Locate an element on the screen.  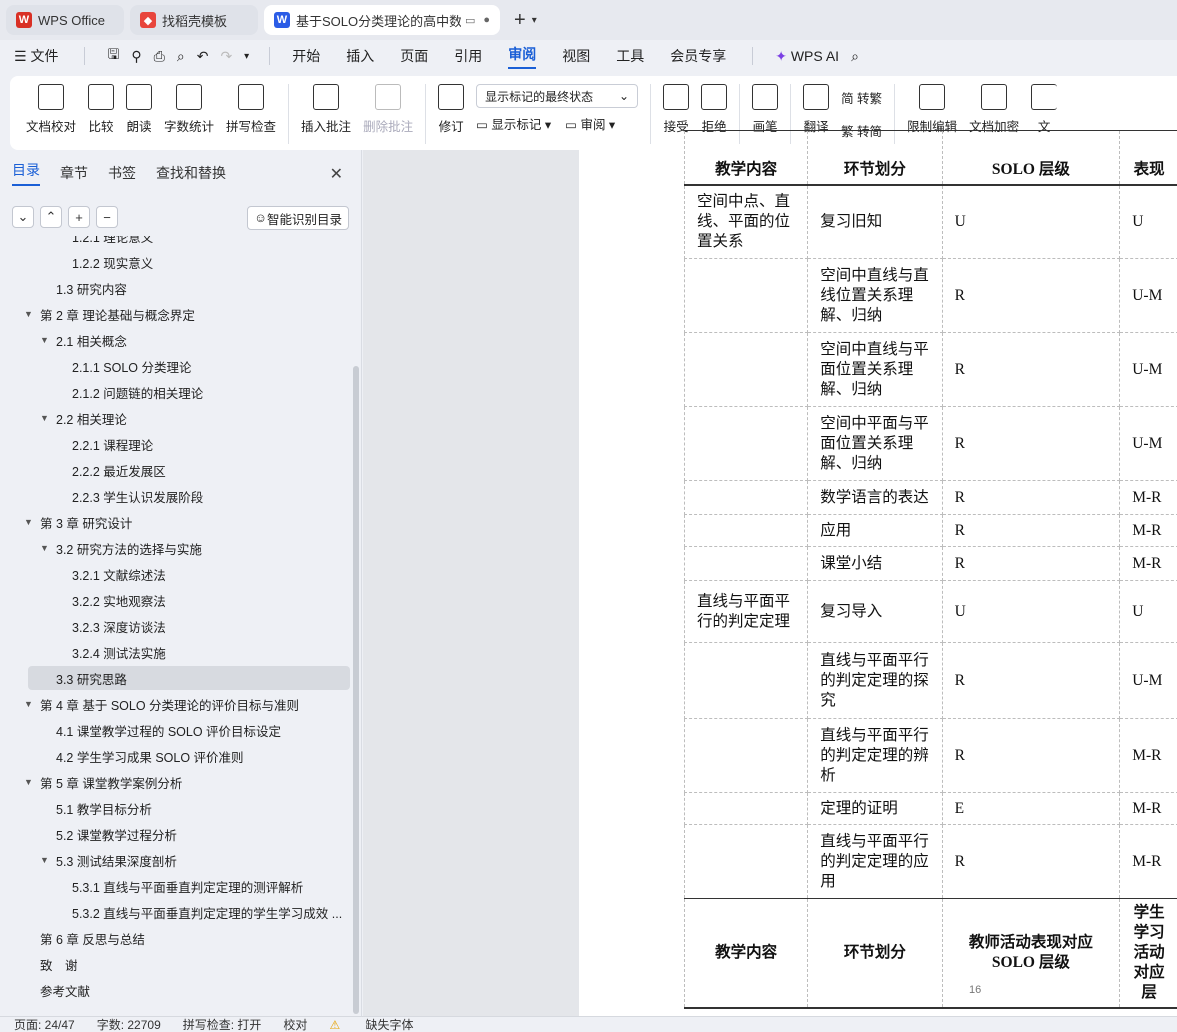
toc-item: 1.3 研究内容 is located at coordinates (83, 288).